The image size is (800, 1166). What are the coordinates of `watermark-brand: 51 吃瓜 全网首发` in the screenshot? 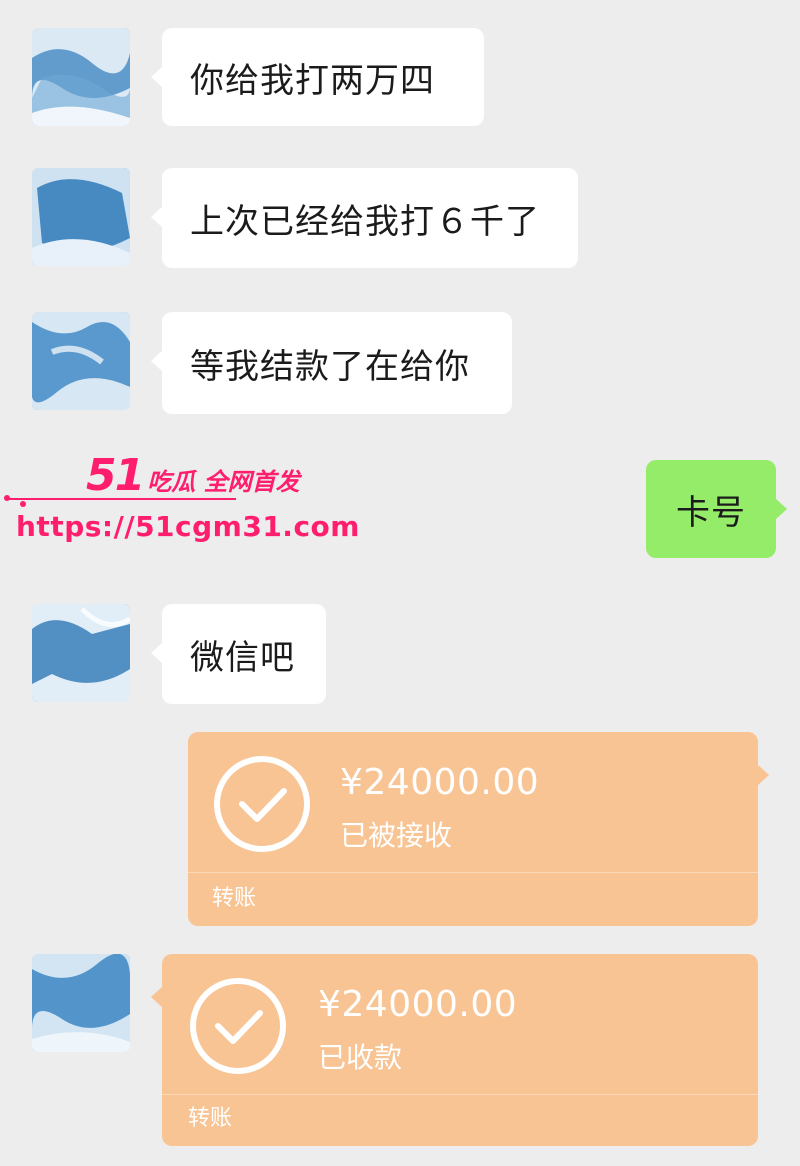 It's located at (193, 475).